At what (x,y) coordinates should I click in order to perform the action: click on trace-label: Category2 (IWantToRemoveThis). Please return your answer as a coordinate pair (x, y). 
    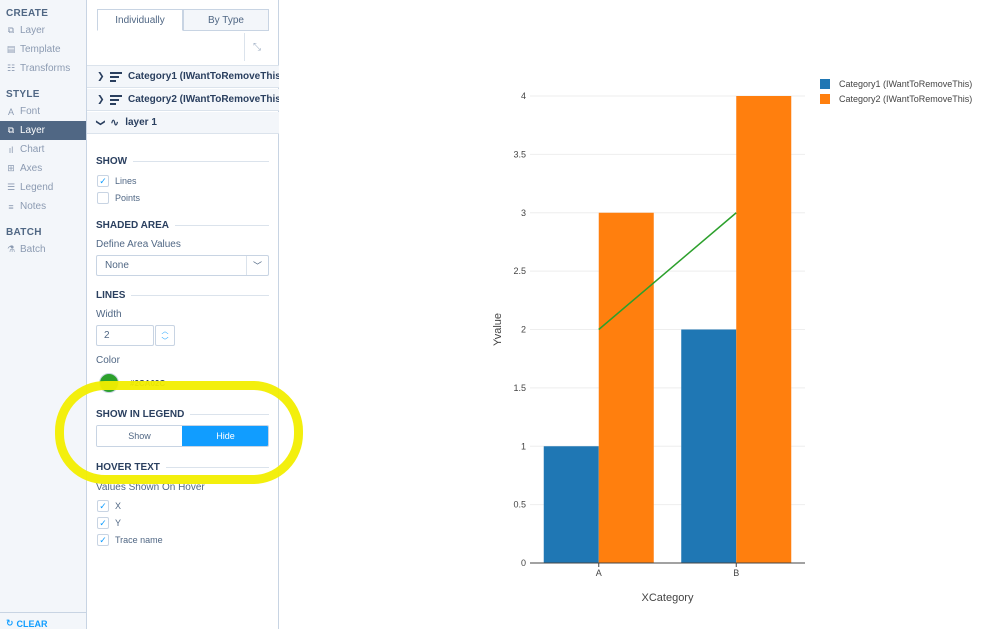
    Looking at the image, I should click on (203, 99).